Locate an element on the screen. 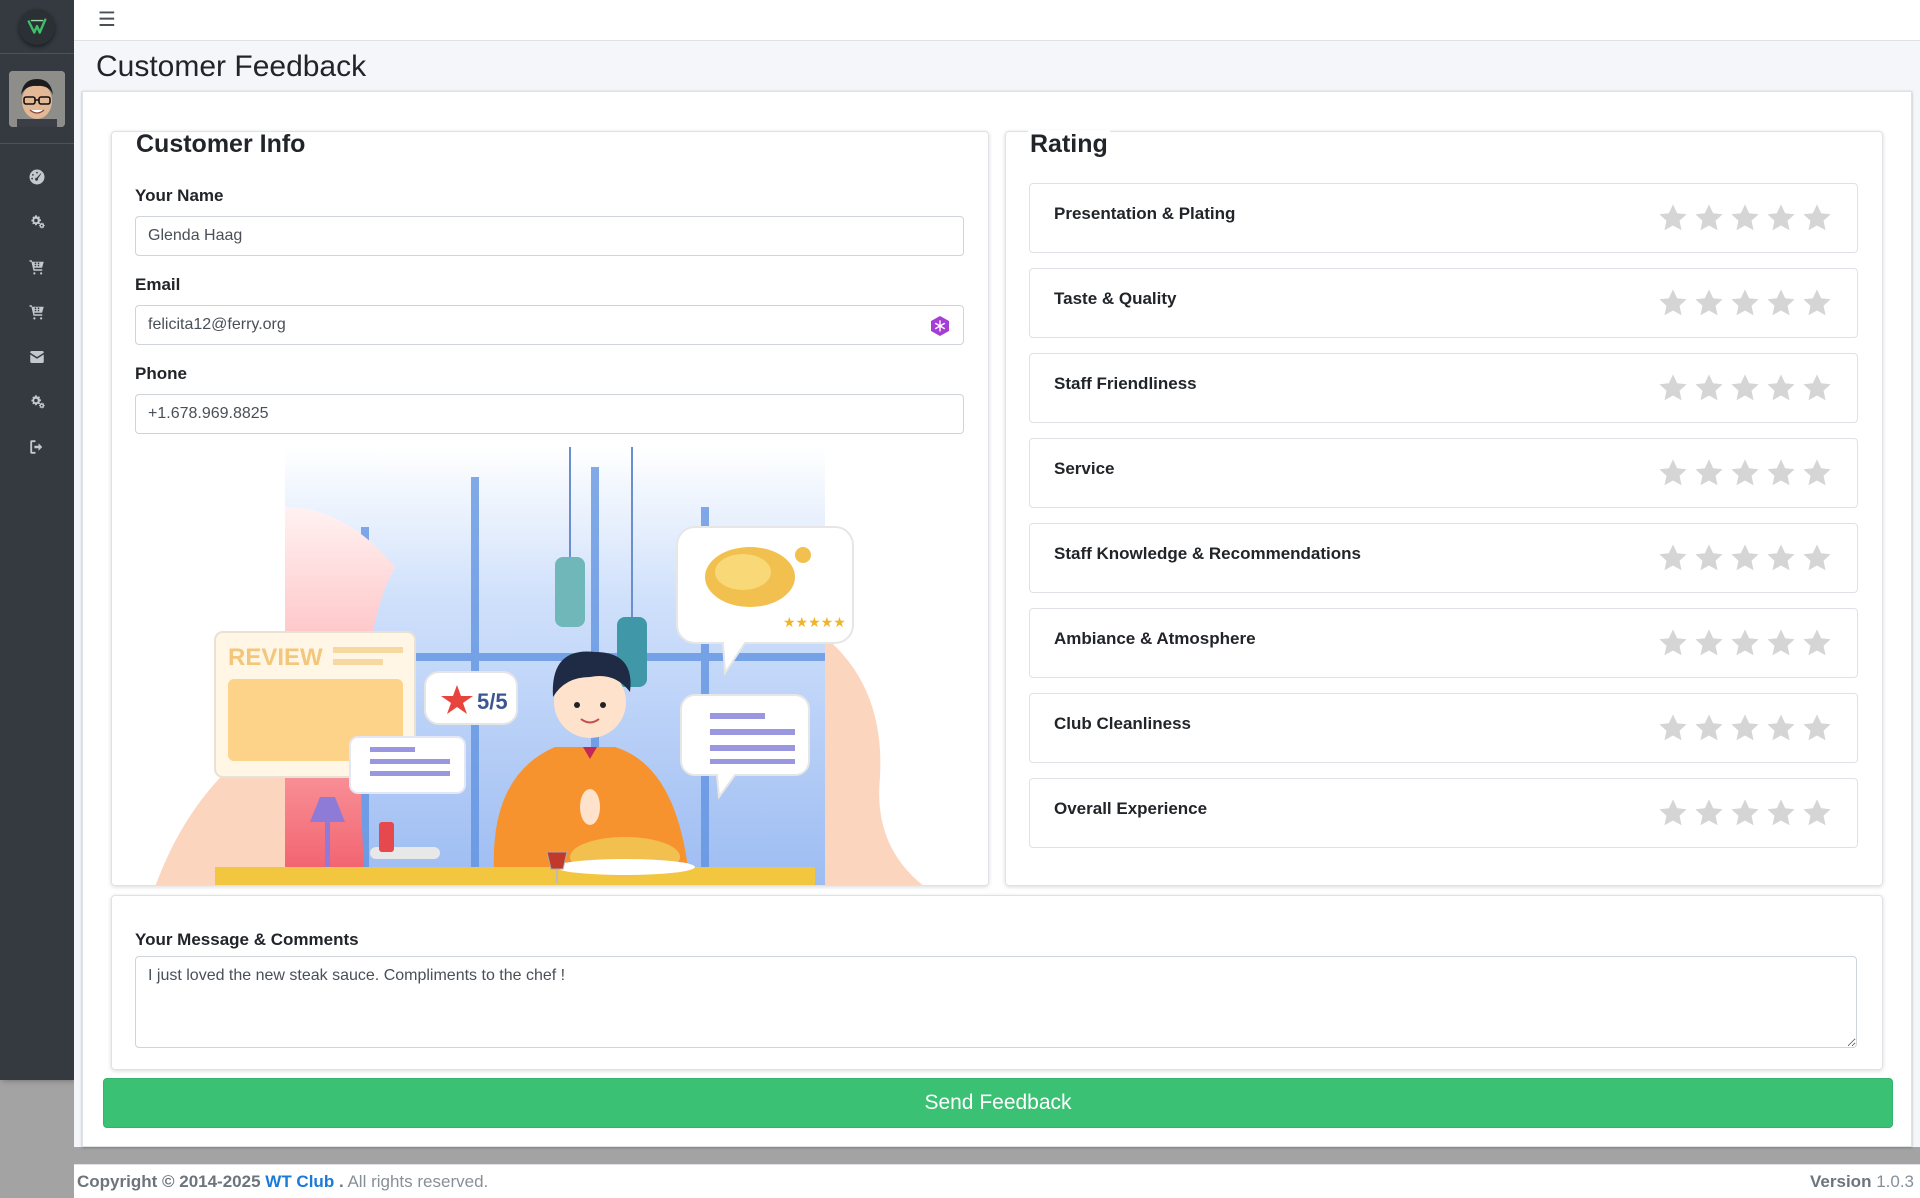 The height and width of the screenshot is (1198, 1920). send-feedback-button: Send Feedback is located at coordinates (998, 1103).